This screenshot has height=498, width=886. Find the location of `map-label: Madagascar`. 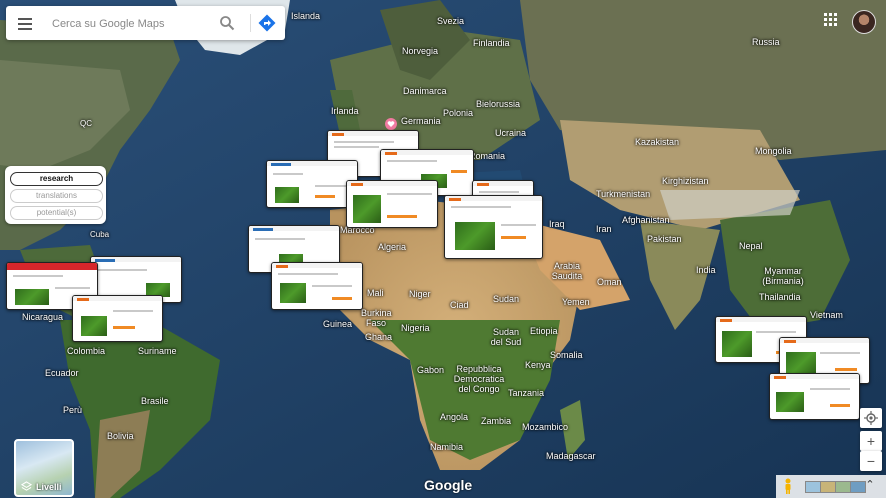

map-label: Madagascar is located at coordinates (571, 456).